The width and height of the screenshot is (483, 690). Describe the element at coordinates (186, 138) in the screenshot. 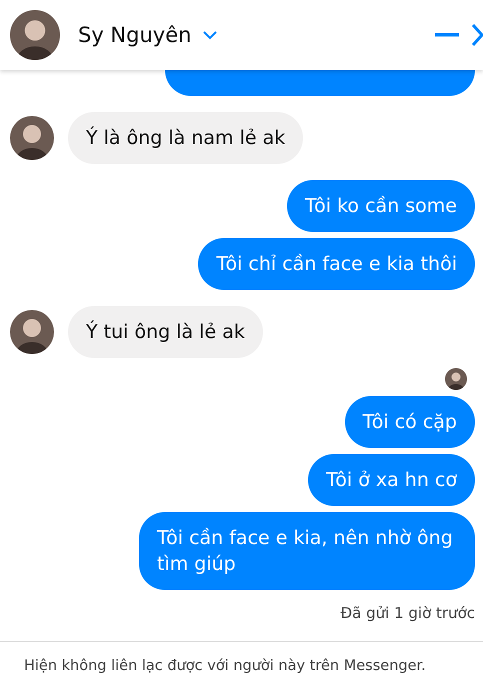

I see `received-message: Ý là ông là nam lẻ ak` at that location.